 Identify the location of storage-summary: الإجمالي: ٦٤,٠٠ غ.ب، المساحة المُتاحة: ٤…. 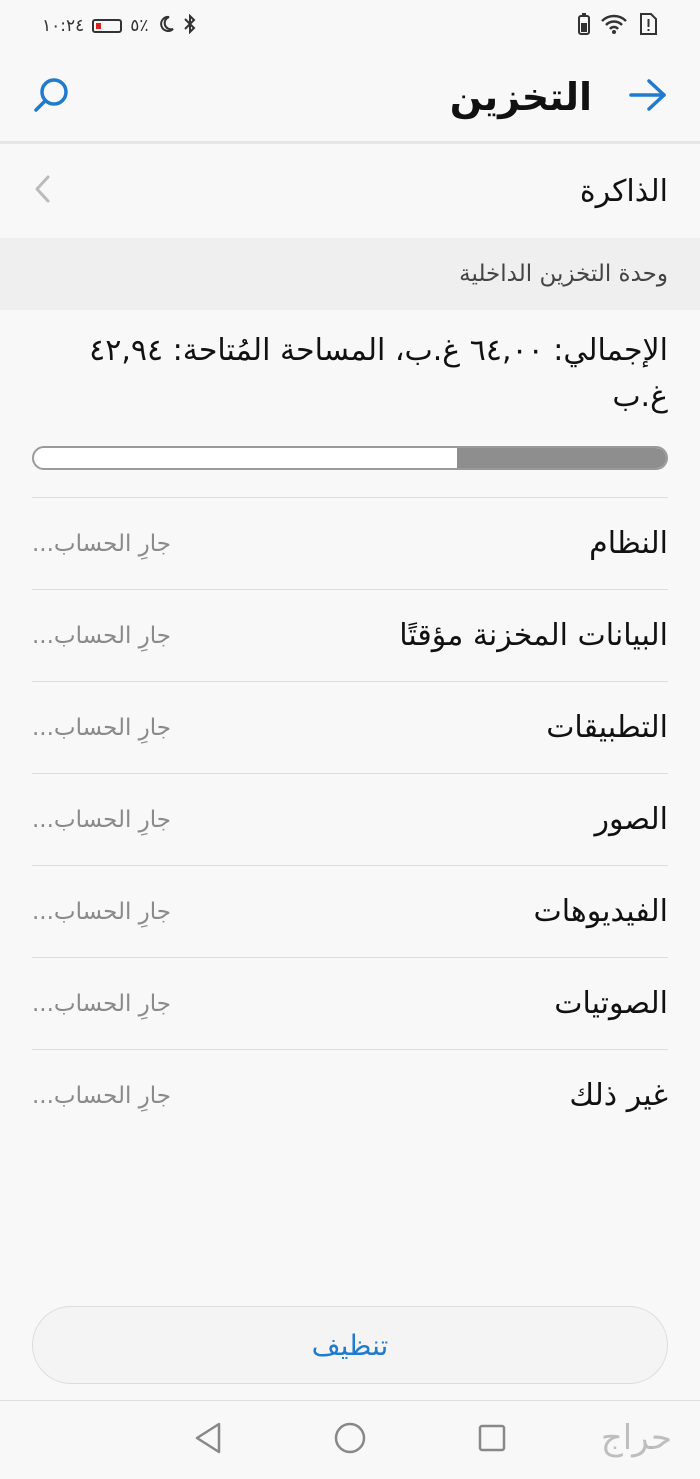
(378, 373).